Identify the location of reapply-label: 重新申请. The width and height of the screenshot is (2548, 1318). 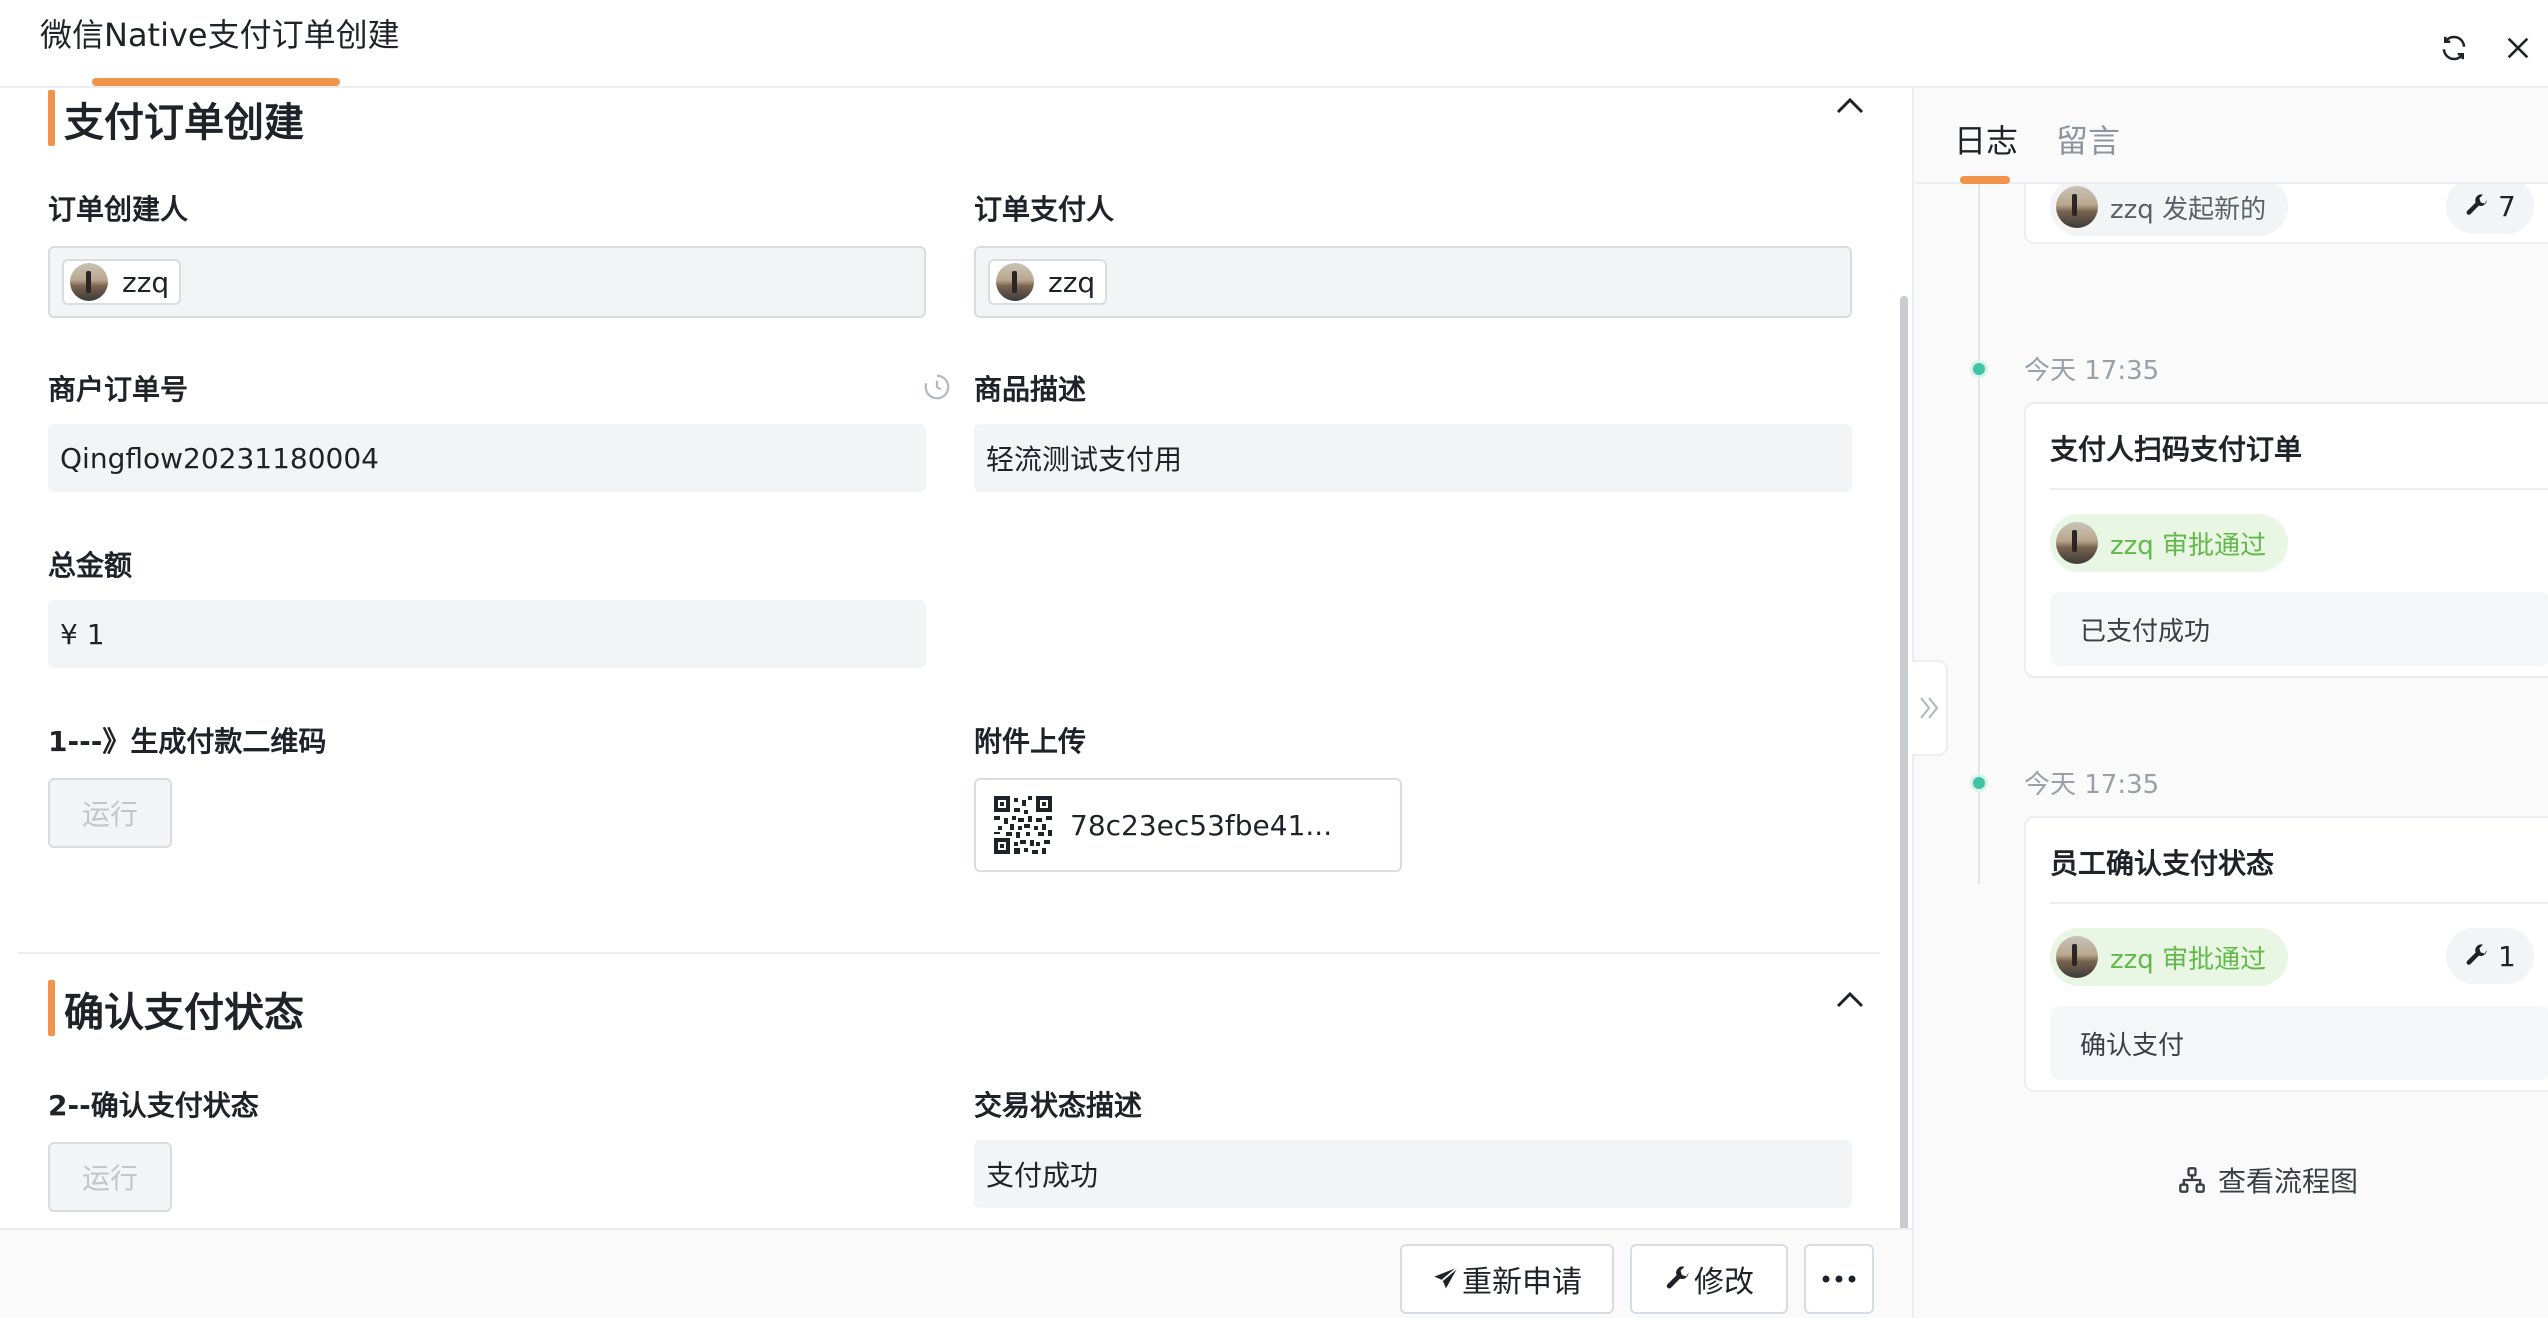
(1522, 1282).